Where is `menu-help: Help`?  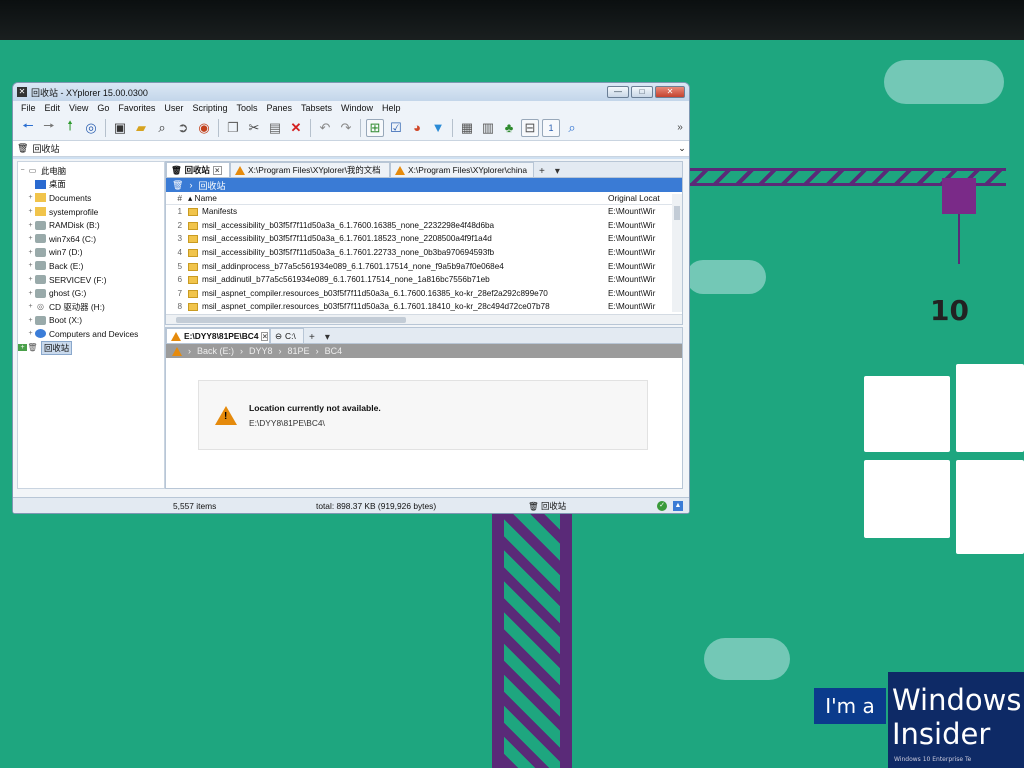 menu-help: Help is located at coordinates (391, 108).